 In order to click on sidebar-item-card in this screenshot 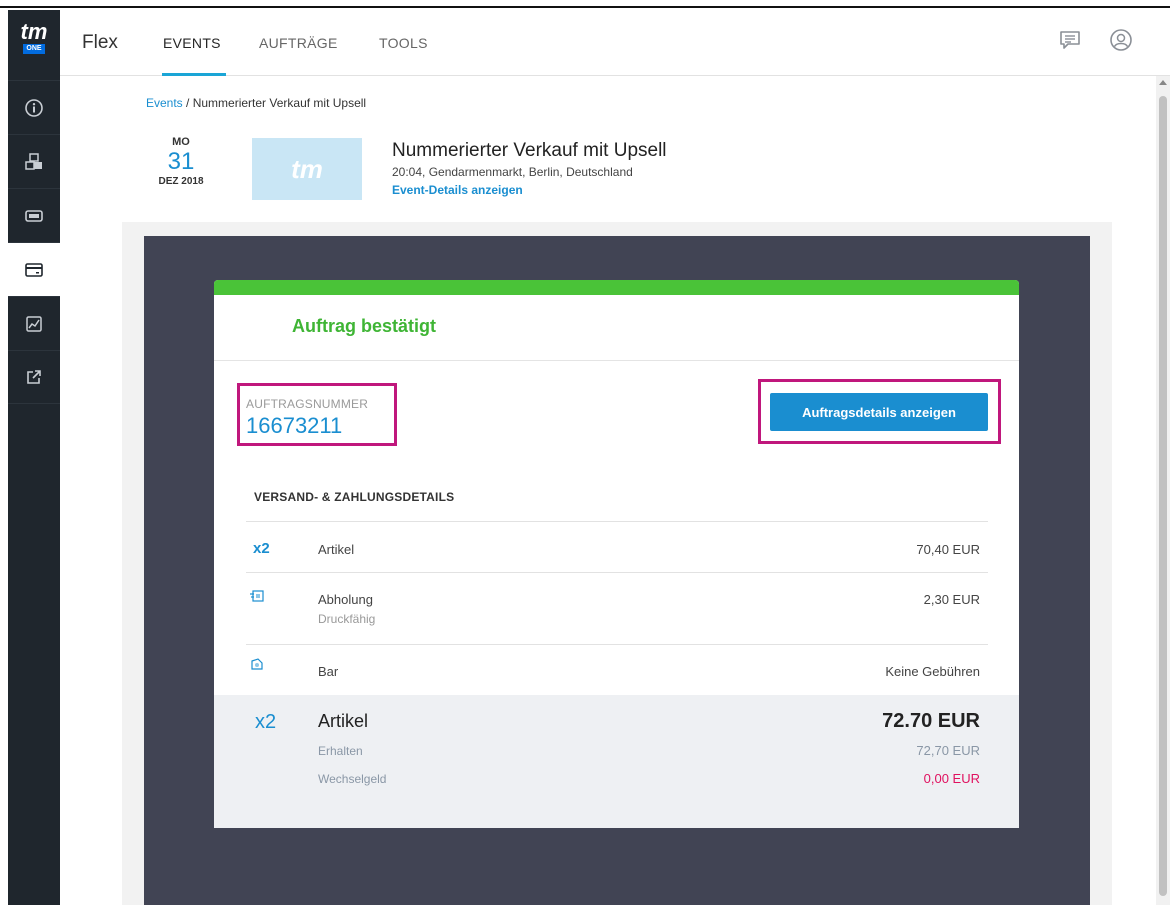, I will do `click(34, 269)`.